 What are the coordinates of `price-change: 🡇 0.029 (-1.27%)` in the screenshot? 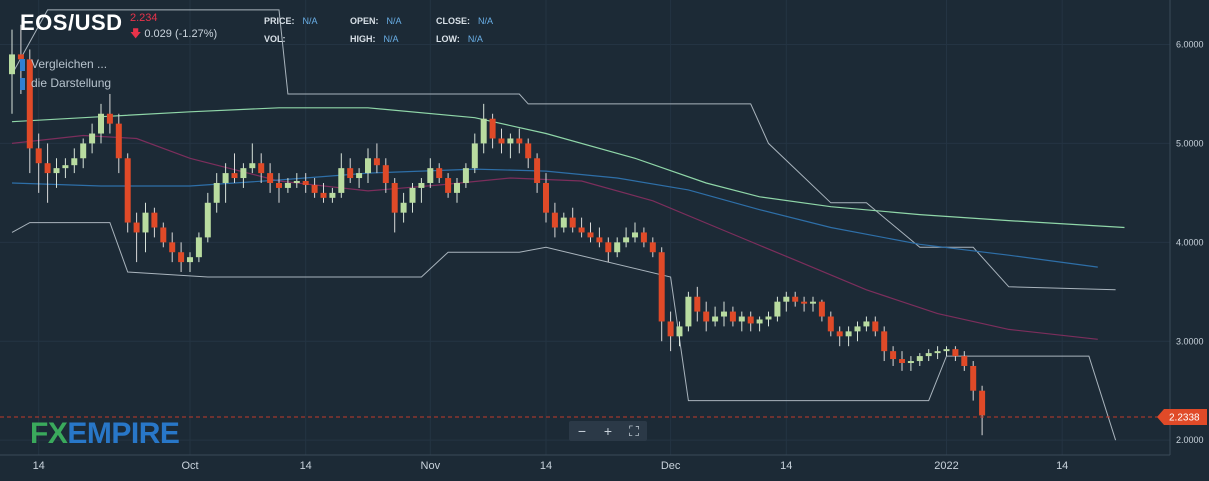 It's located at (173, 34).